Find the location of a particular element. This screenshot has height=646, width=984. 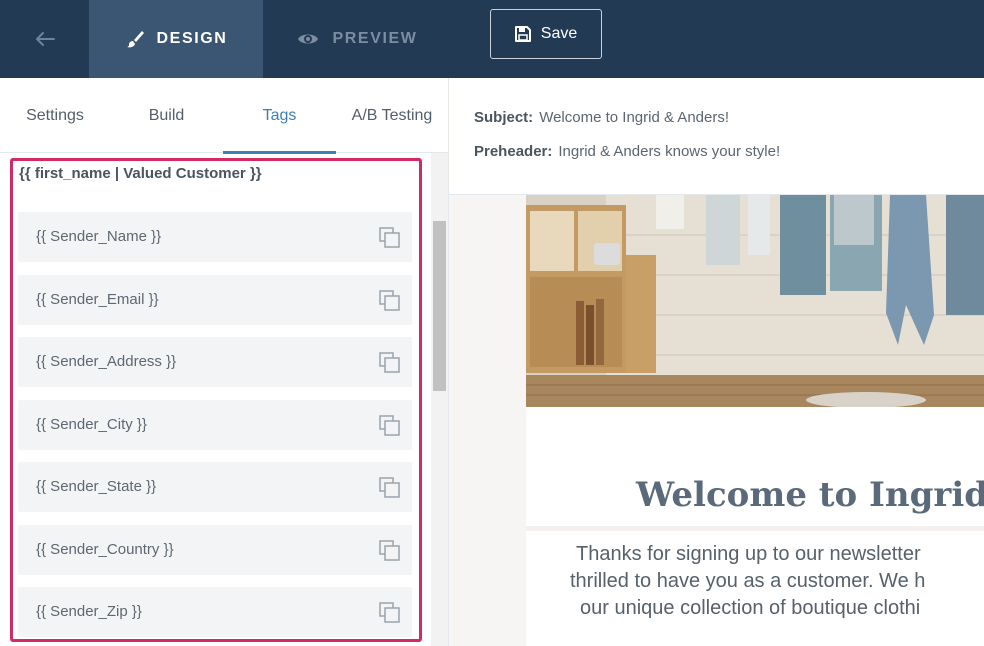

email-divider is located at coordinates (755, 528).